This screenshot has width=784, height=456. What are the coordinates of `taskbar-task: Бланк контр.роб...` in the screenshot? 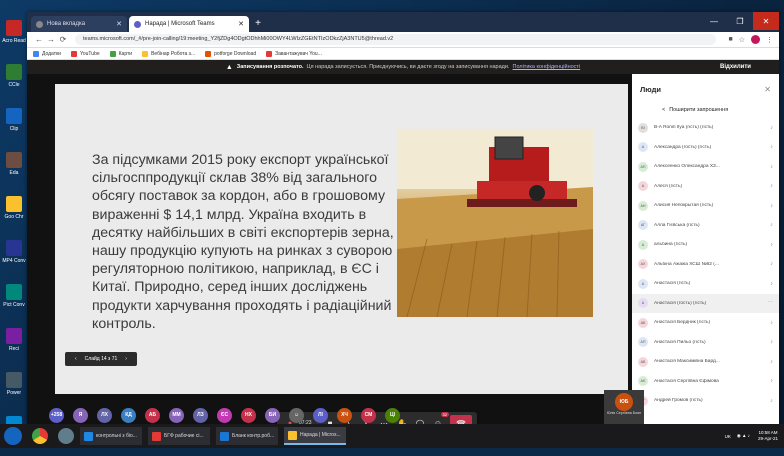 It's located at (247, 436).